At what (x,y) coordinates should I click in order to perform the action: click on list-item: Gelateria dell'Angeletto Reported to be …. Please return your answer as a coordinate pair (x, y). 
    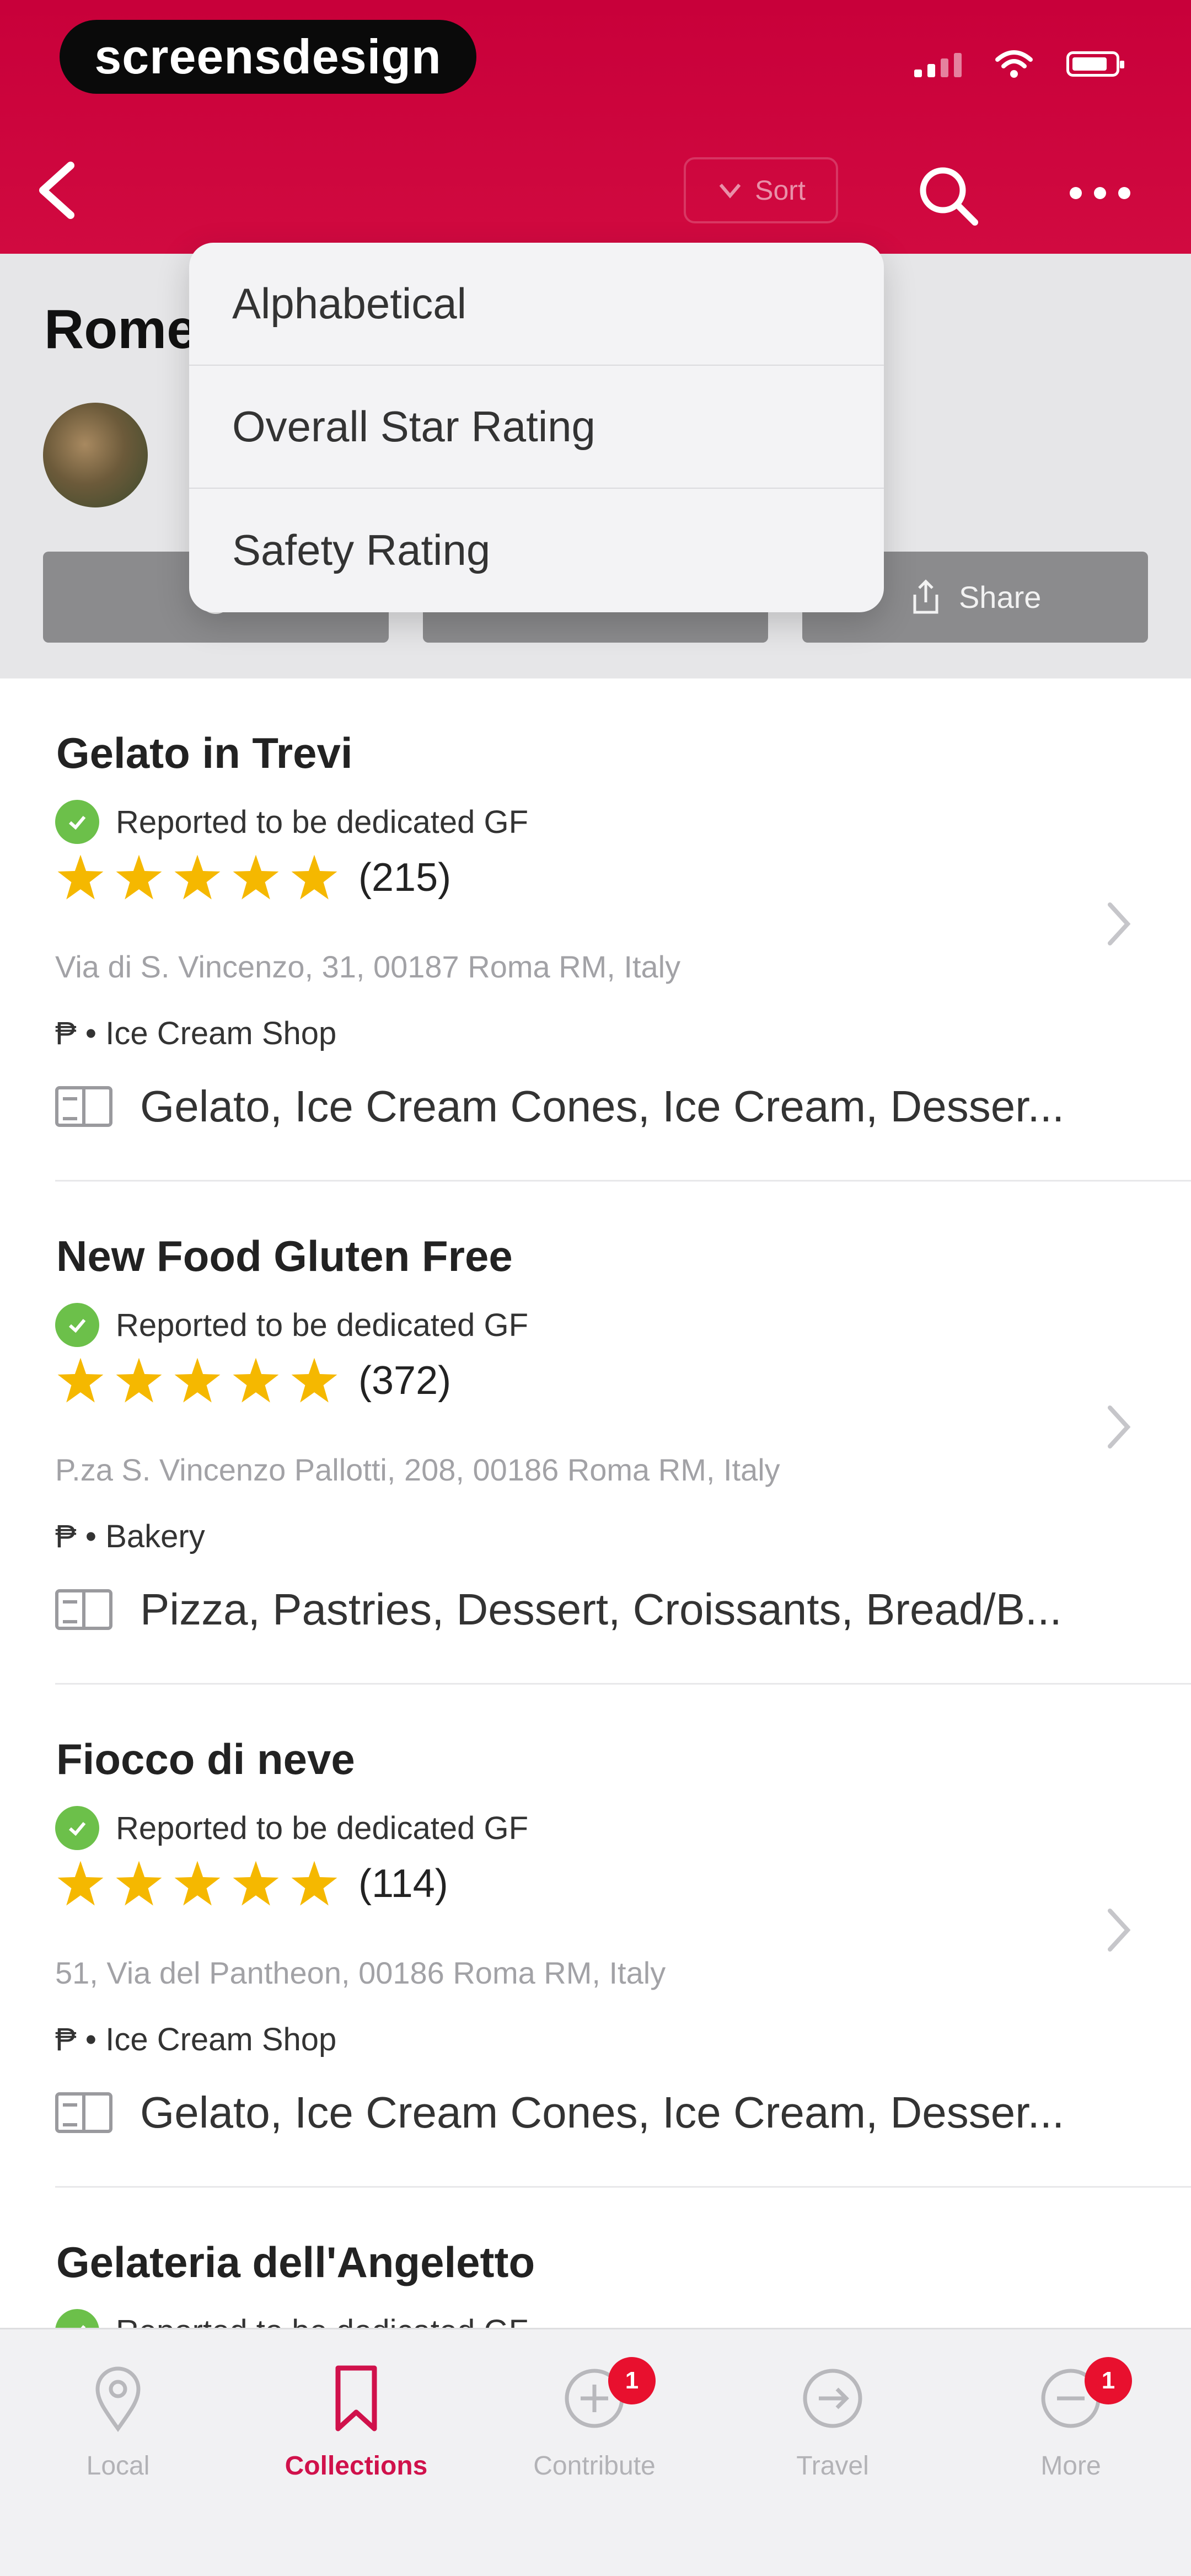
    Looking at the image, I should click on (623, 2258).